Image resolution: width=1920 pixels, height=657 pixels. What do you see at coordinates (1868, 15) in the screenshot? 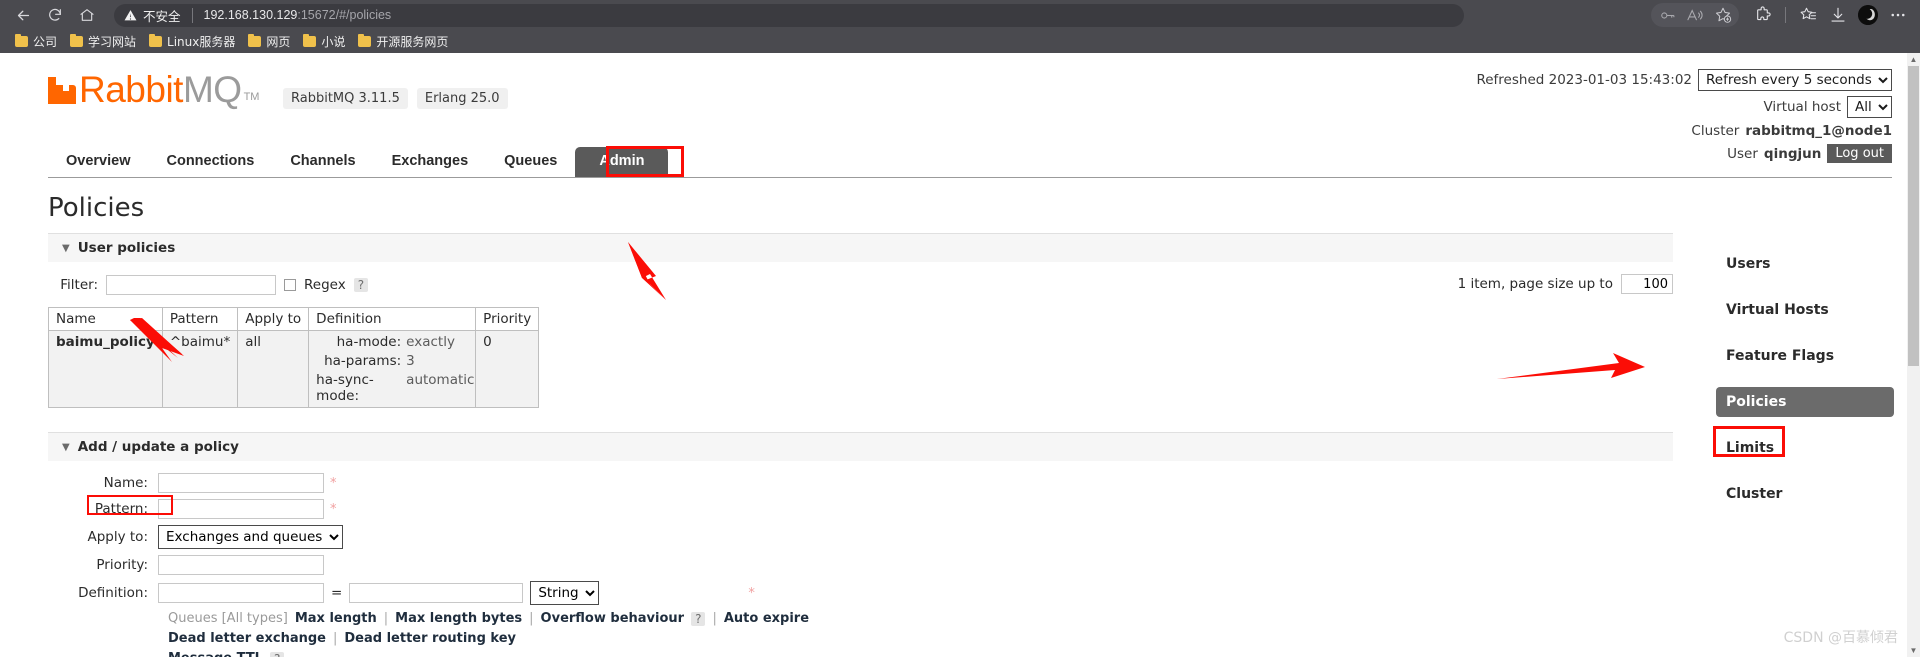
I see `profile-avatar` at bounding box center [1868, 15].